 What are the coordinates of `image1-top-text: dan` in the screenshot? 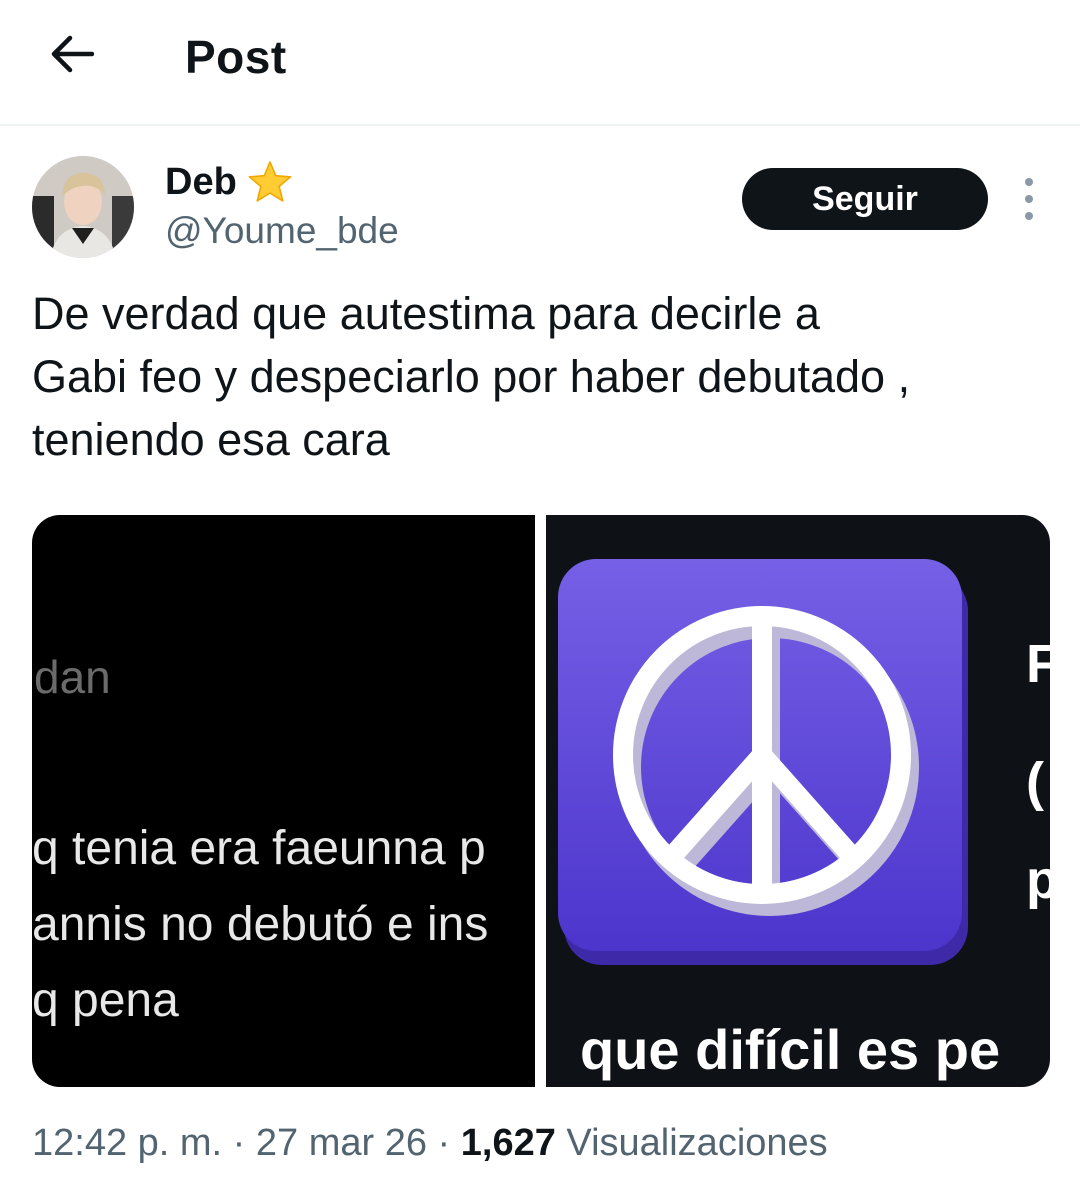 It's located at (72, 677).